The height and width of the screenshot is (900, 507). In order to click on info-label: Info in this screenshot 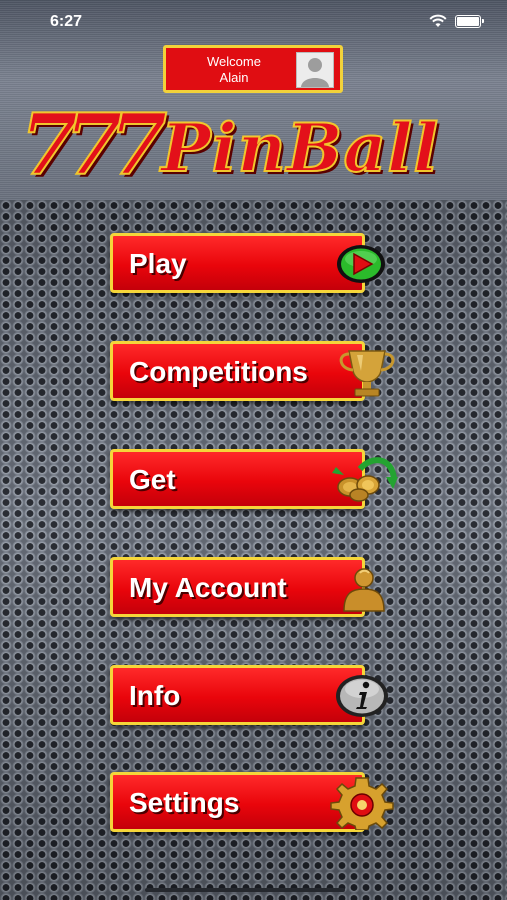, I will do `click(155, 695)`.